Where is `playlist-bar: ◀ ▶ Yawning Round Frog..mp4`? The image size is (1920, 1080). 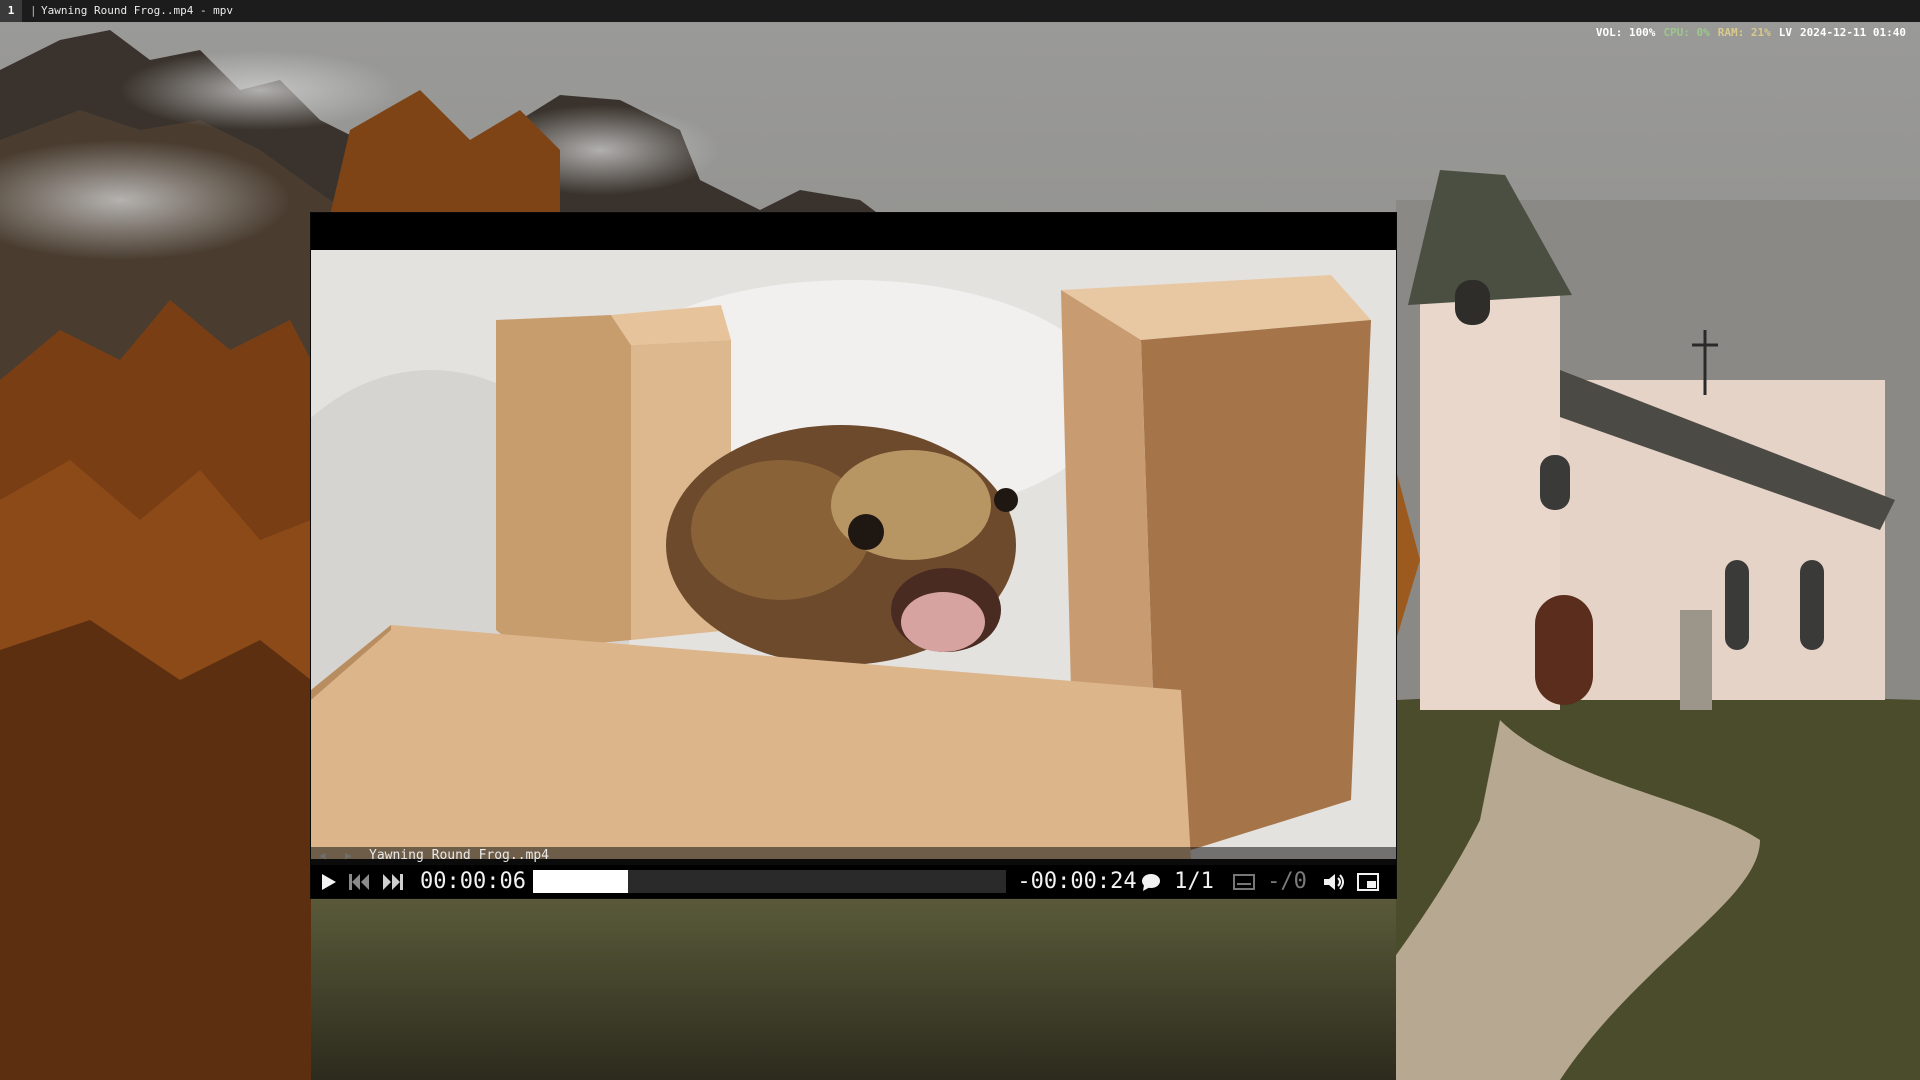 playlist-bar: ◀ ▶ Yawning Round Frog..mp4 is located at coordinates (853, 856).